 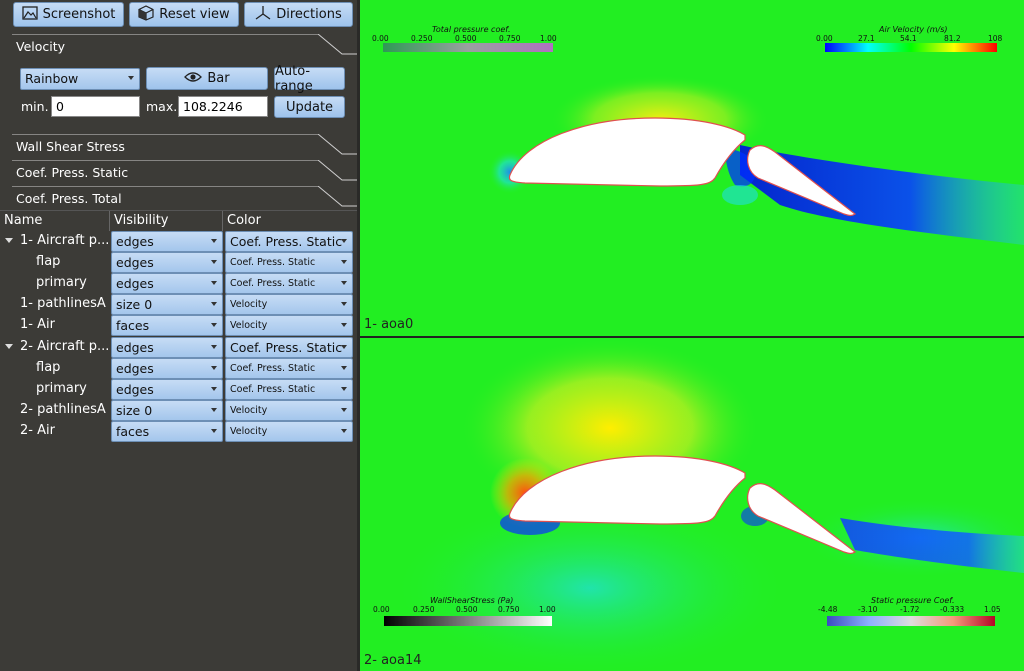 What do you see at coordinates (37, 430) in the screenshot?
I see `row-name: 2- Air` at bounding box center [37, 430].